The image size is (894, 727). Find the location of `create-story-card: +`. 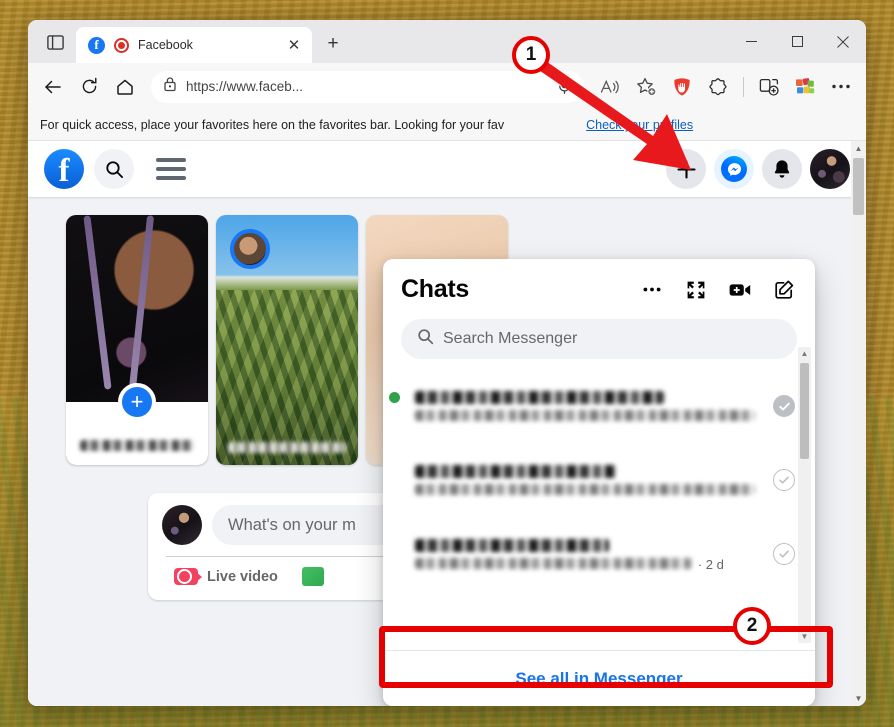

create-story-card: + is located at coordinates (137, 340).